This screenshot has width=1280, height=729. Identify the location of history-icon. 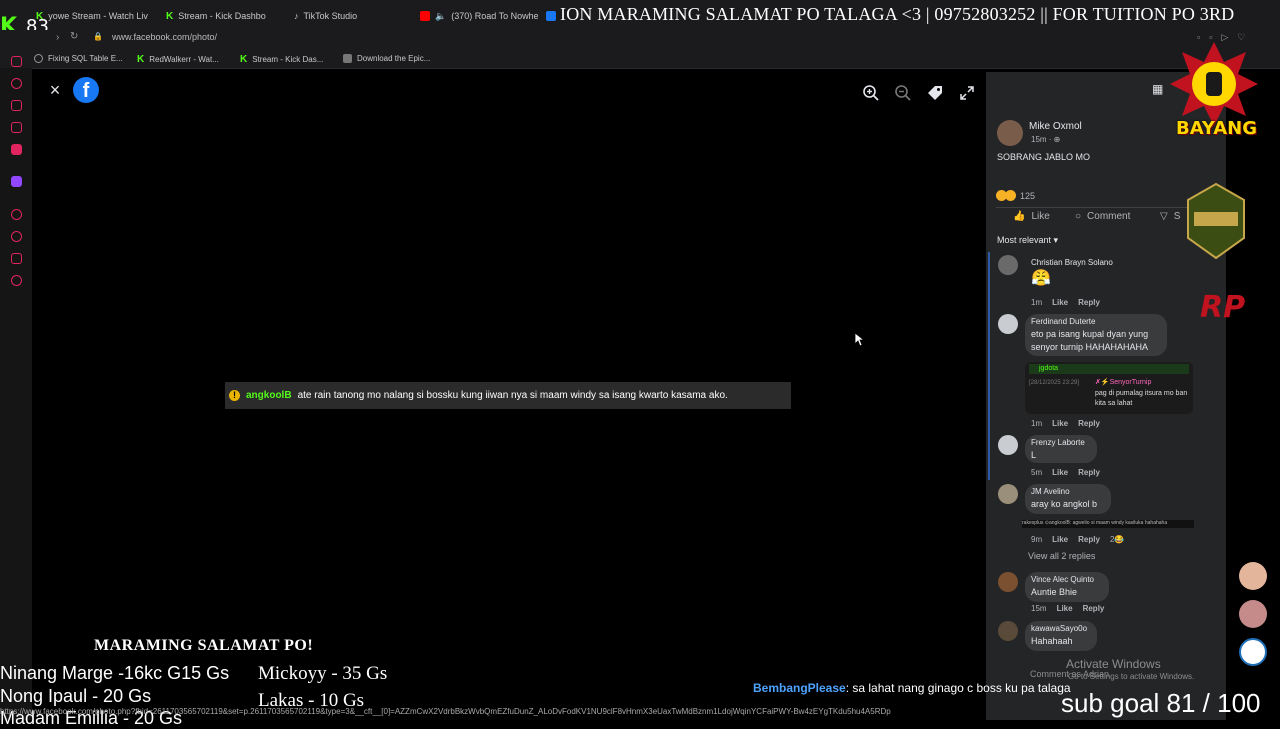
(16, 83).